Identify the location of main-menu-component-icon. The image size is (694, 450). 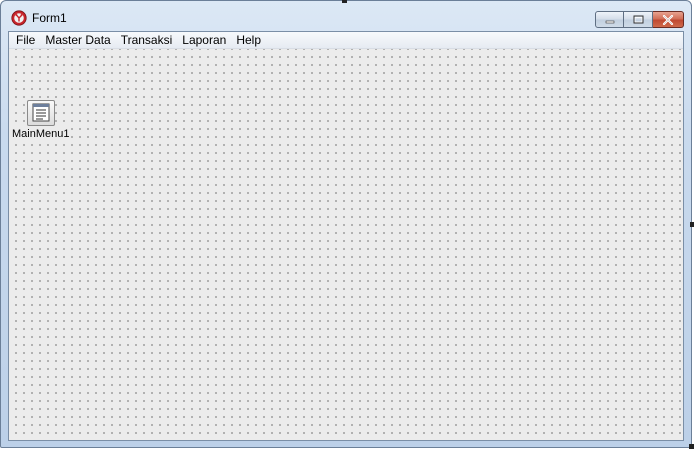
(41, 112).